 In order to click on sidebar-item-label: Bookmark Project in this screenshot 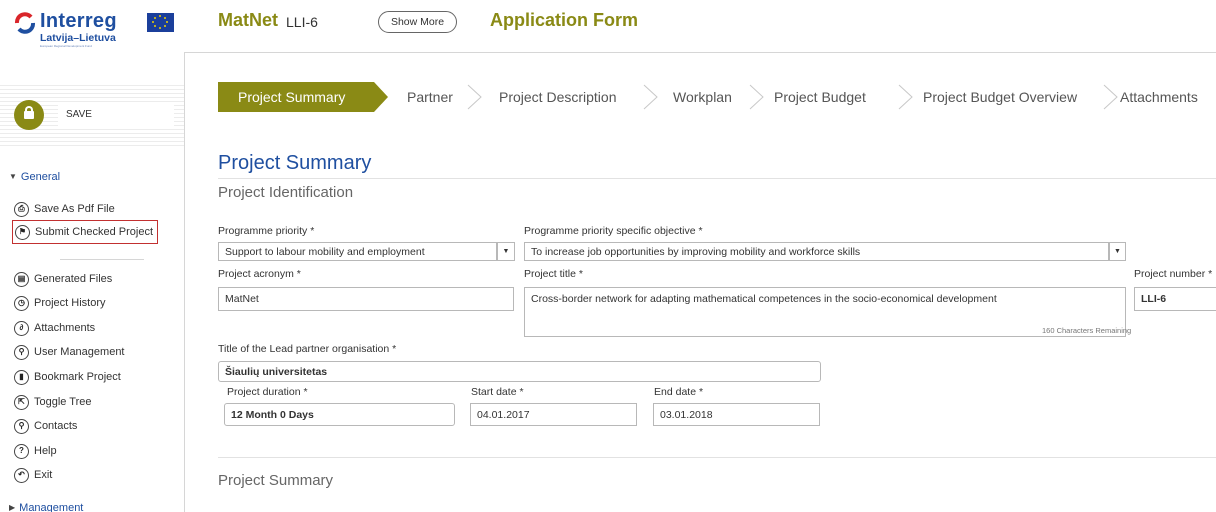, I will do `click(77, 377)`.